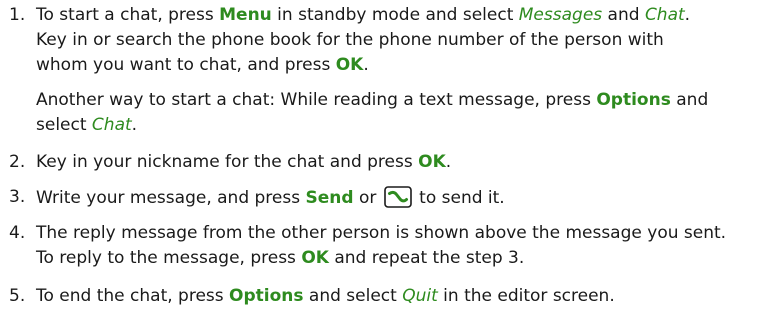 The height and width of the screenshot is (333, 761). What do you see at coordinates (17, 296) in the screenshot?
I see `step-number: 5.` at bounding box center [17, 296].